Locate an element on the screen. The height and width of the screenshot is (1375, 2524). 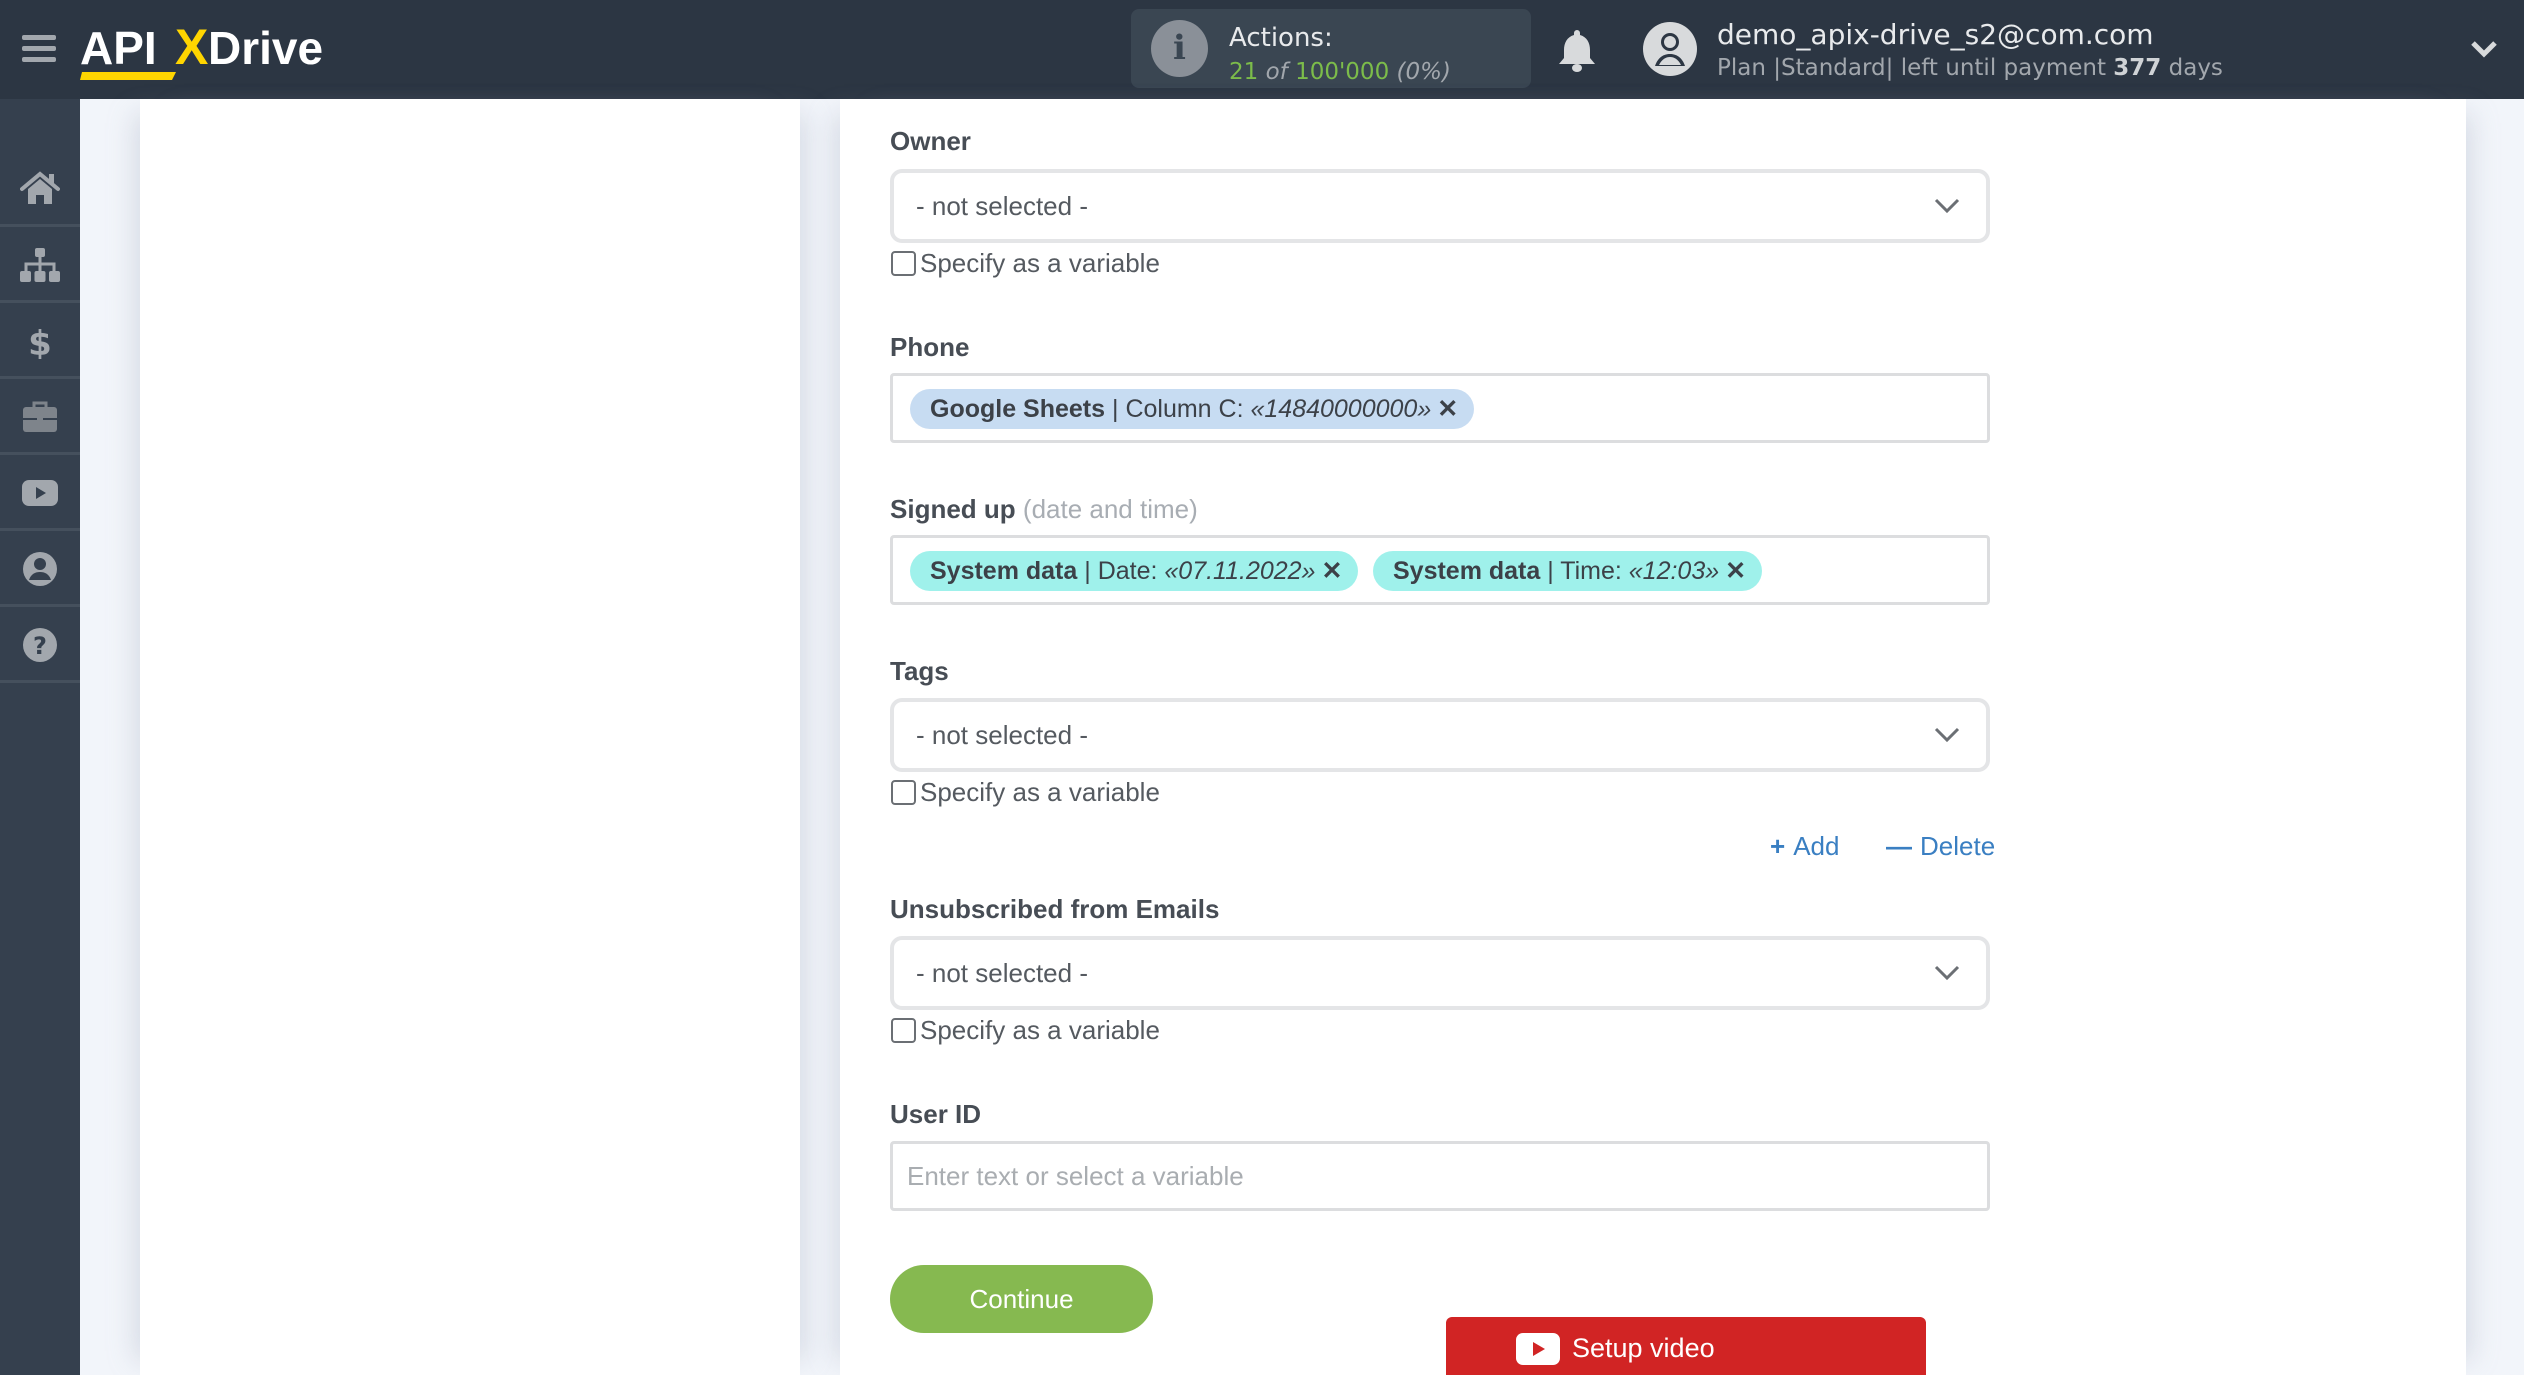
signed-up-label: Signed up (date and time) is located at coordinates (1044, 509).